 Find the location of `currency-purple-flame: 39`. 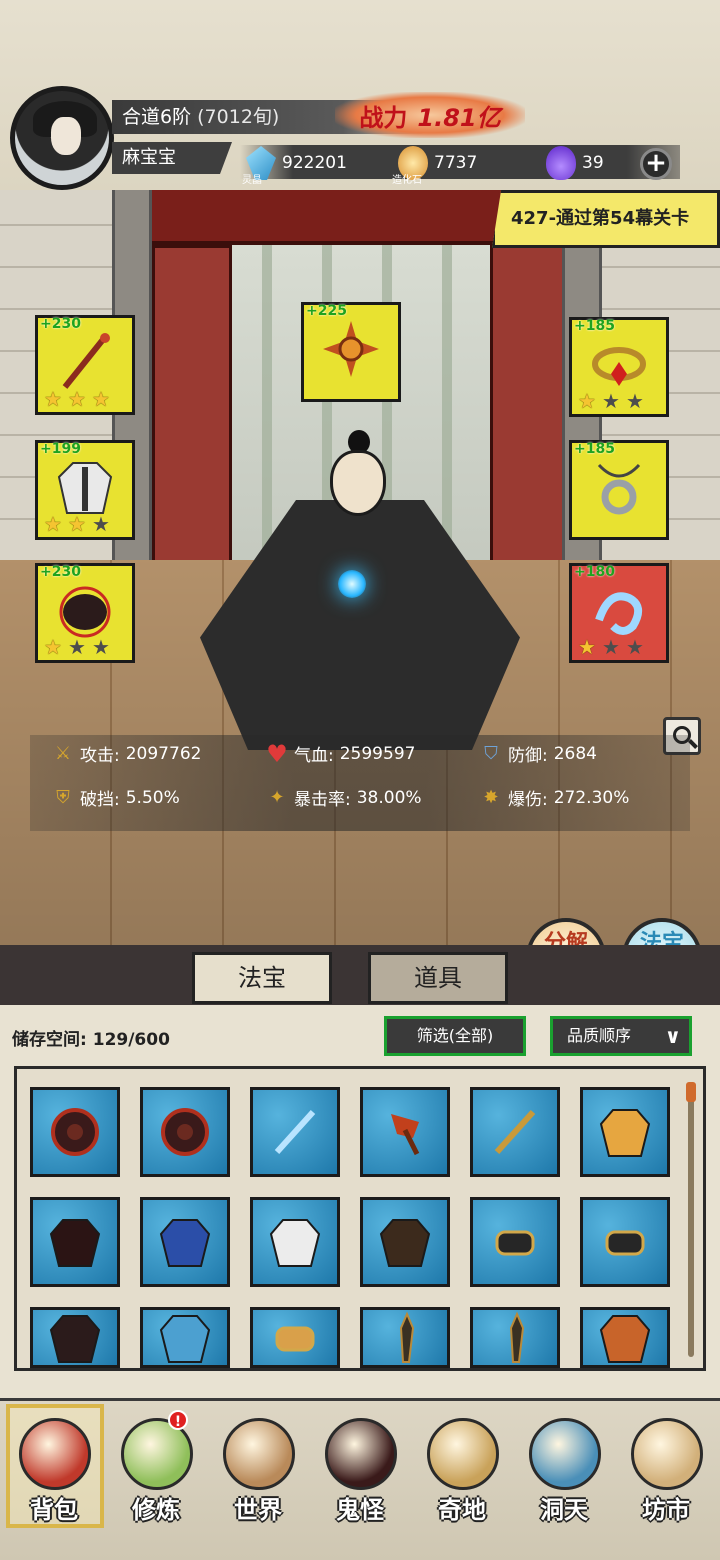

currency-purple-flame: 39 is located at coordinates (575, 163).